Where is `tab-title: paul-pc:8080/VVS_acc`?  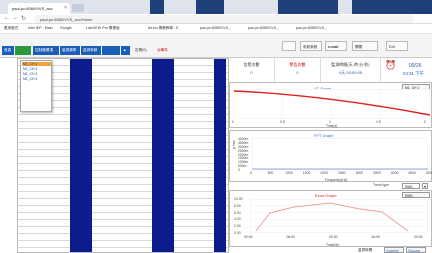
tab-title: paul-pc:8080/VVS_acc is located at coordinates (32, 8).